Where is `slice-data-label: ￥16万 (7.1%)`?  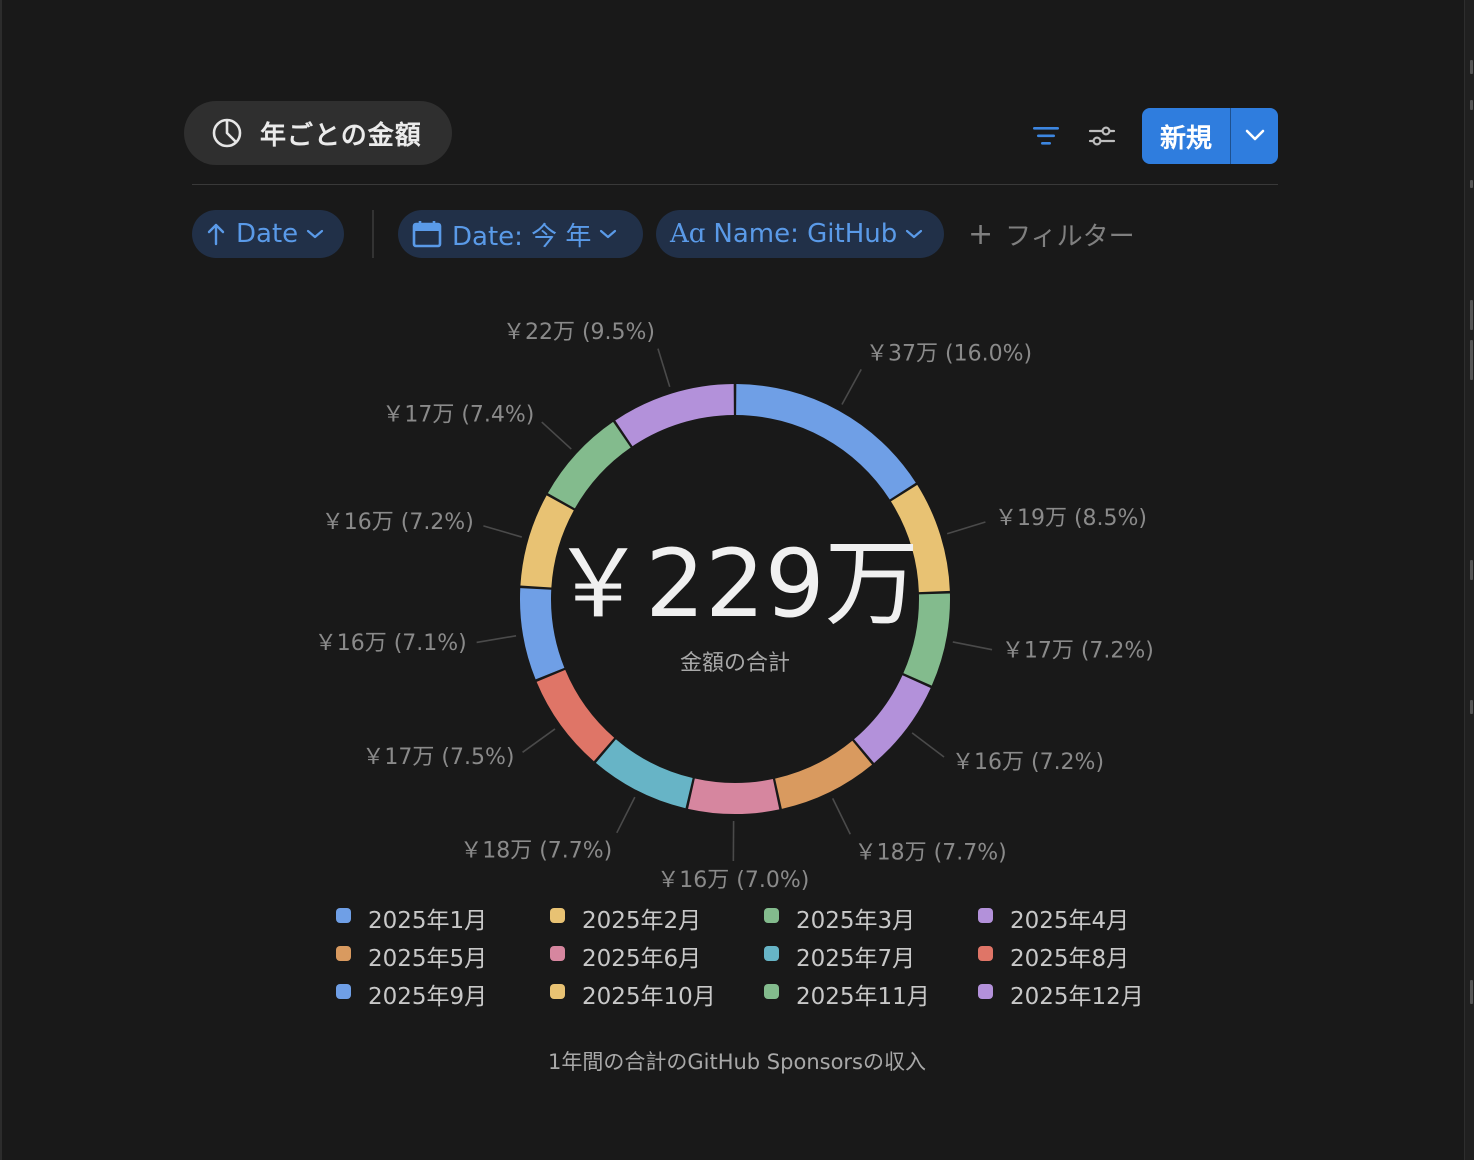 slice-data-label: ￥16万 (7.1%) is located at coordinates (391, 643).